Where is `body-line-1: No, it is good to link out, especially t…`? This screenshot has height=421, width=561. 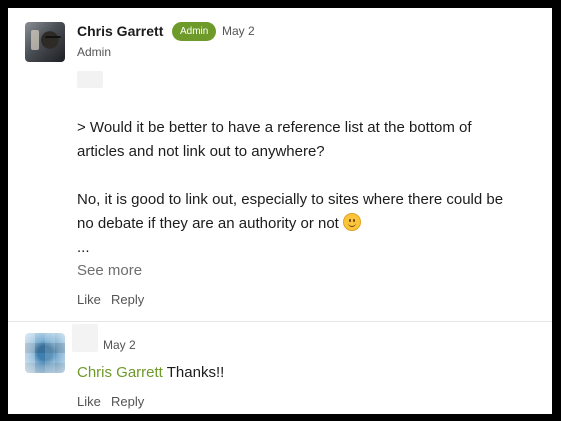
body-line-1: No, it is good to link out, especially t… is located at coordinates (290, 199).